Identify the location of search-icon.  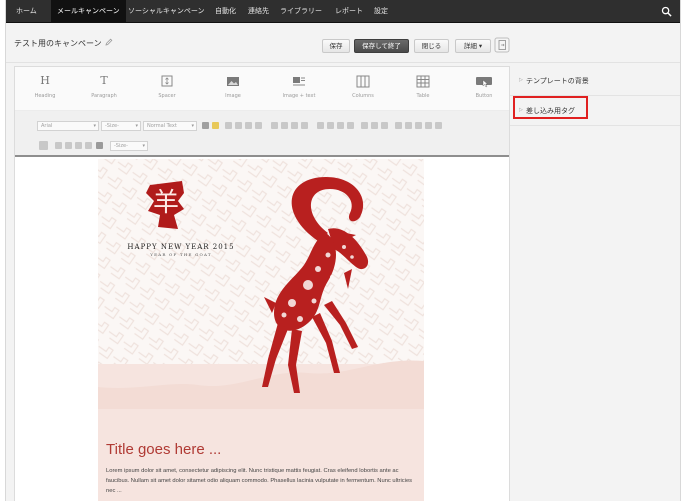
(666, 11).